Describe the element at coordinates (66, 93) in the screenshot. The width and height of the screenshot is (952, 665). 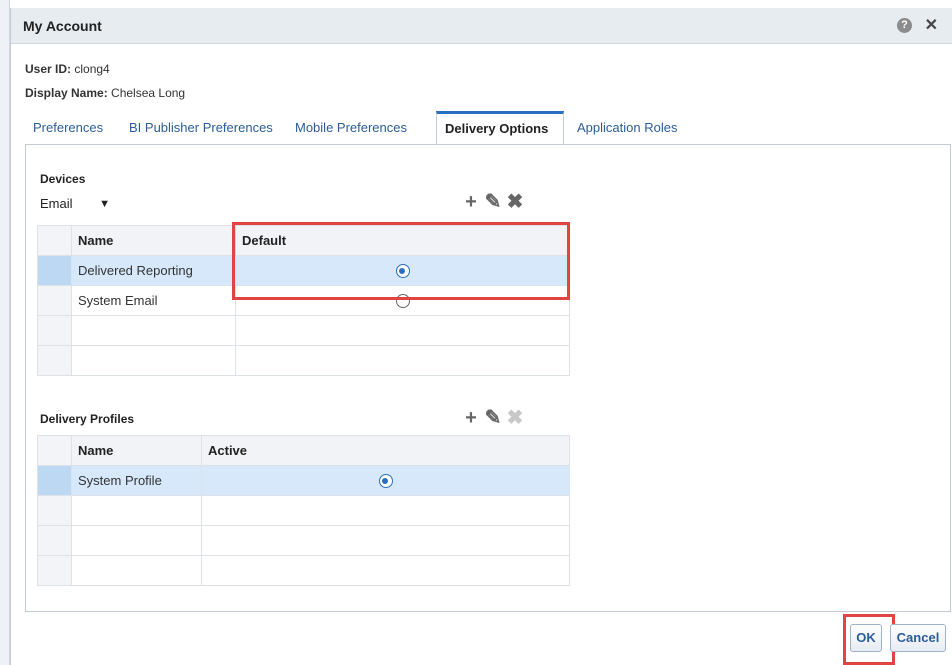
I see `display-name-label: Display Name:` at that location.